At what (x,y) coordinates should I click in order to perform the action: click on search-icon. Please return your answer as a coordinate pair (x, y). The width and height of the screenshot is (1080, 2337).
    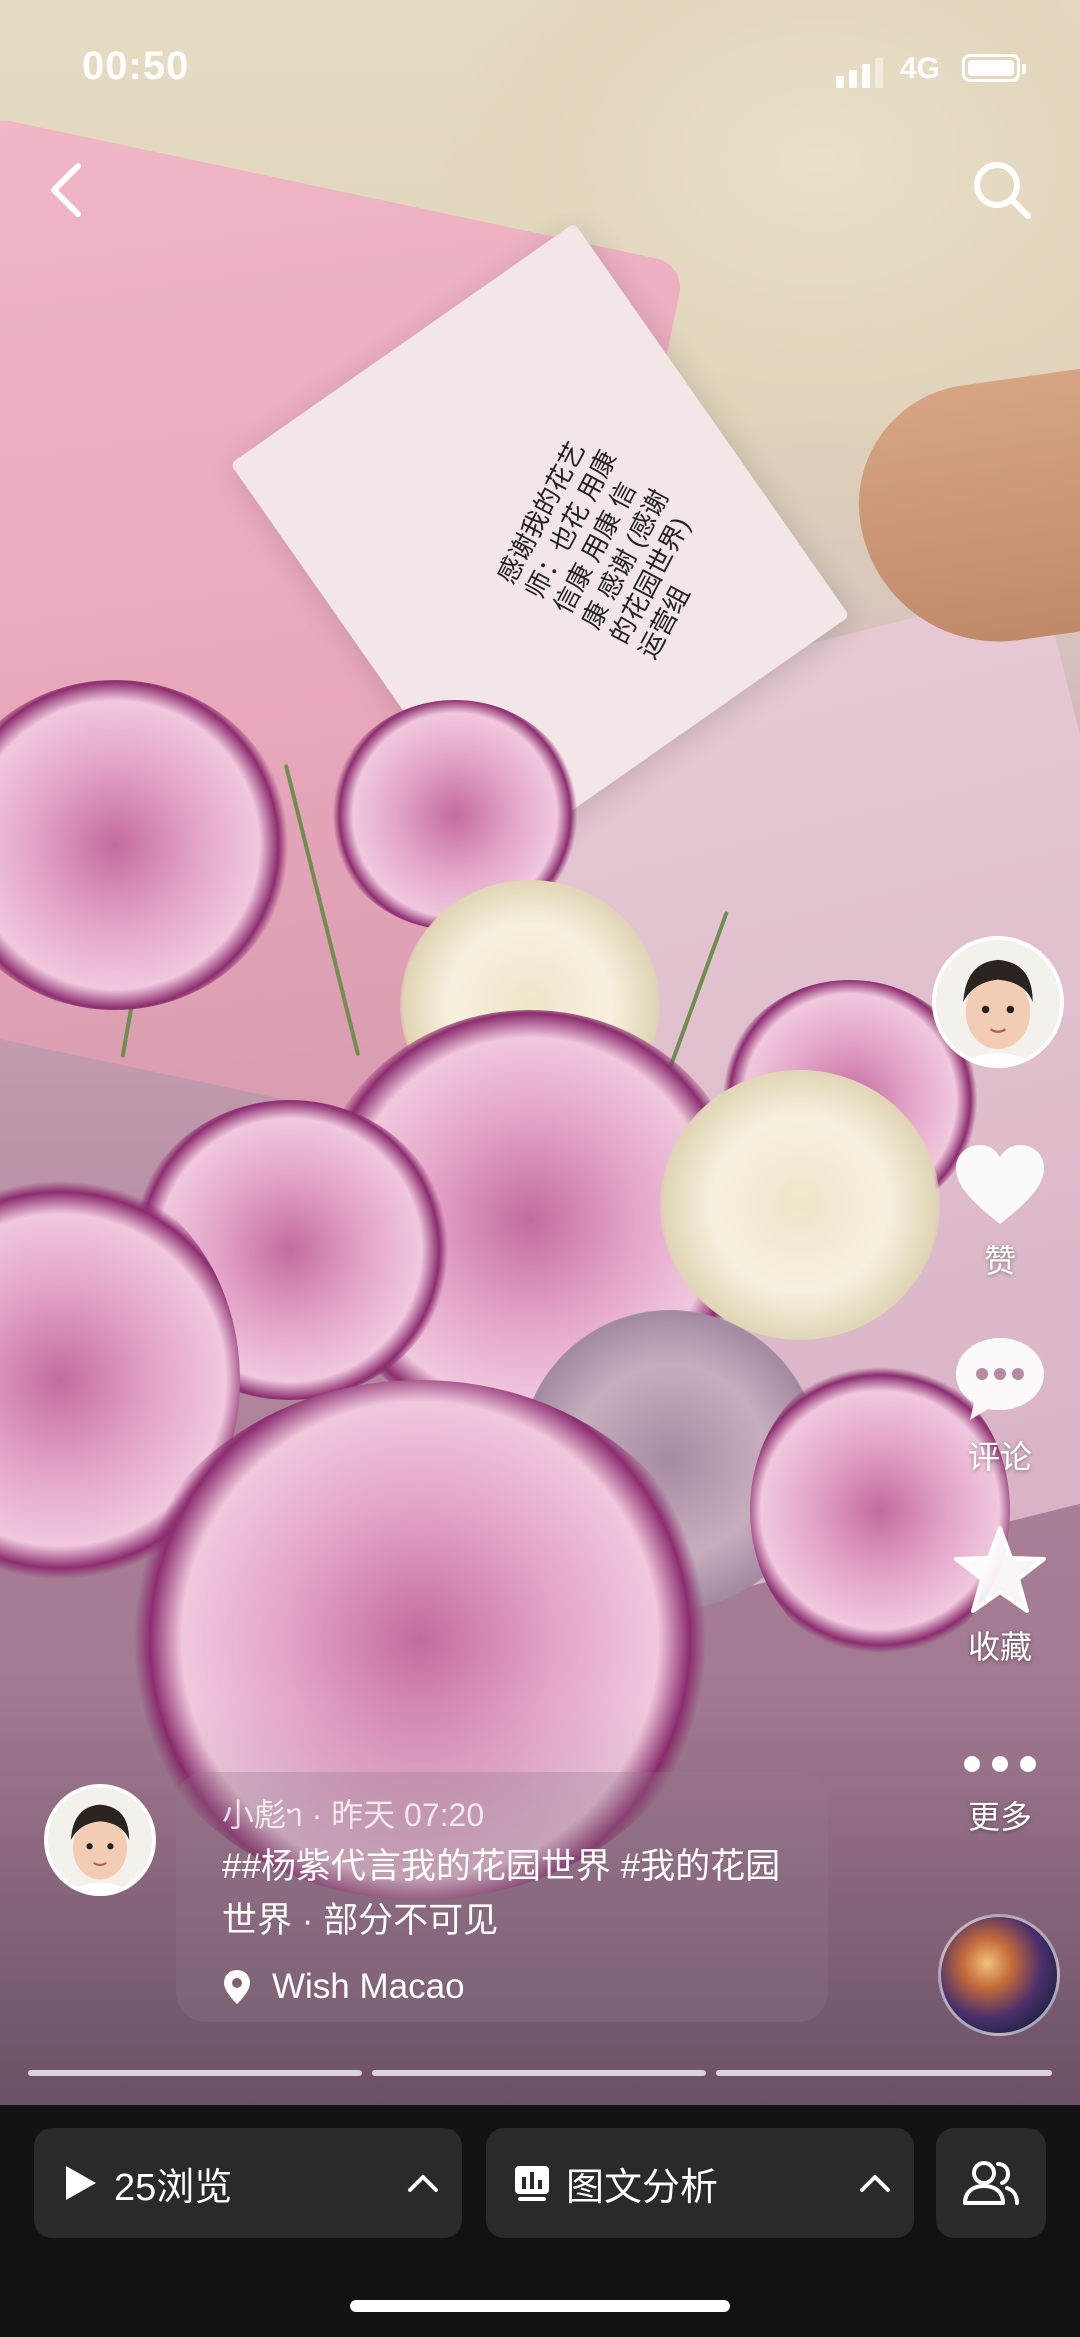
    Looking at the image, I should click on (1002, 190).